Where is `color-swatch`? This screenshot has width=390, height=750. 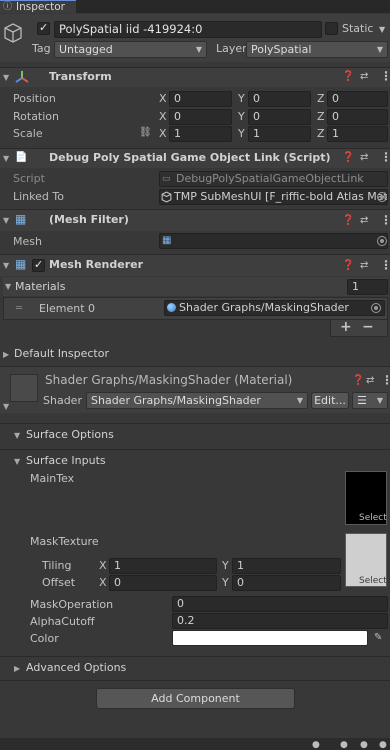
color-swatch is located at coordinates (270, 638).